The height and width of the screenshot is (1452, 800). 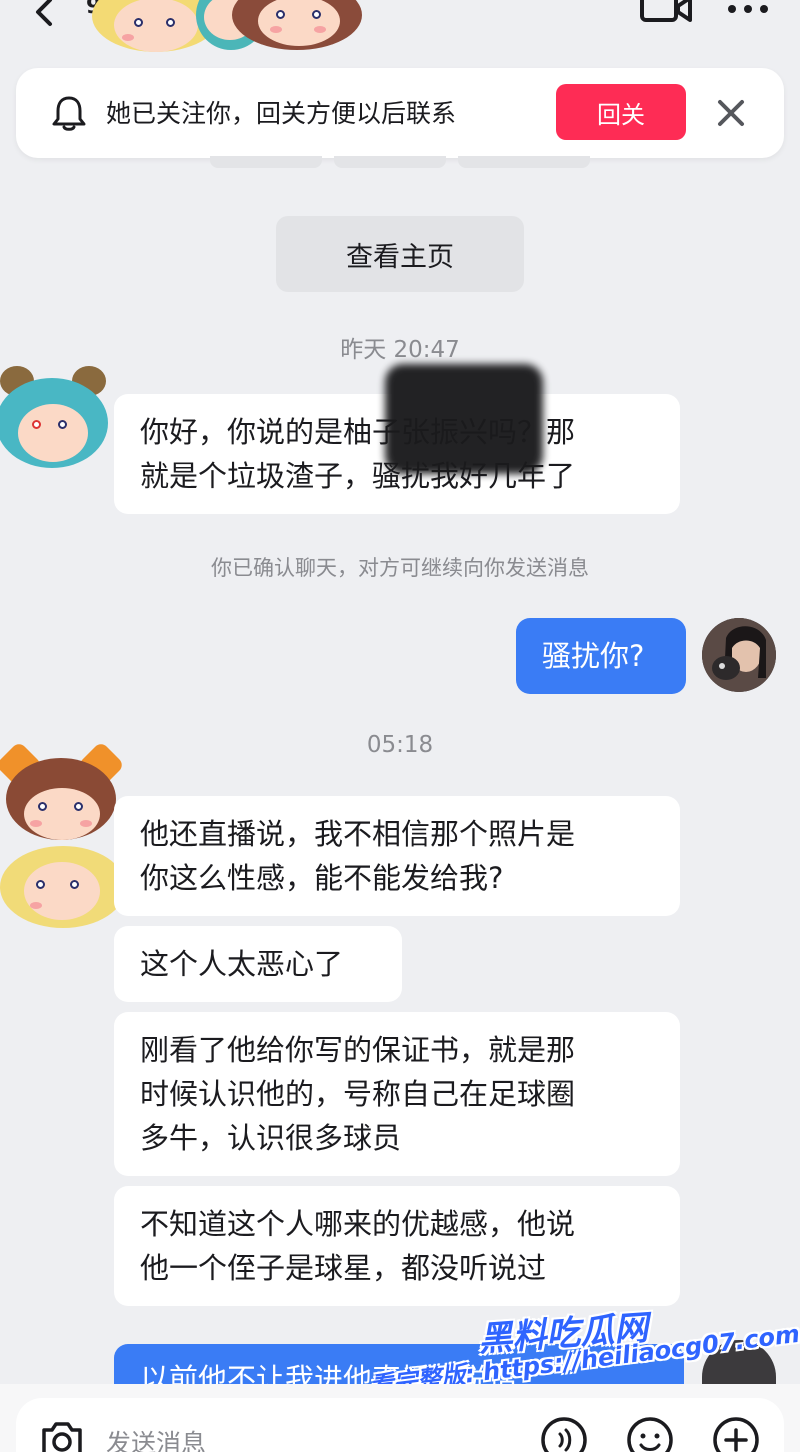 I want to click on back-icon, so click(x=48, y=15).